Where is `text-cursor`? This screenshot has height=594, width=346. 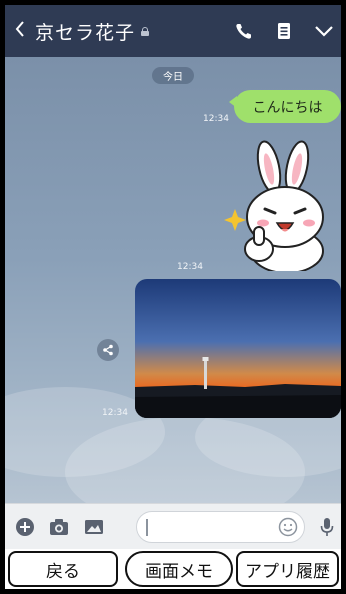 text-cursor is located at coordinates (147, 527).